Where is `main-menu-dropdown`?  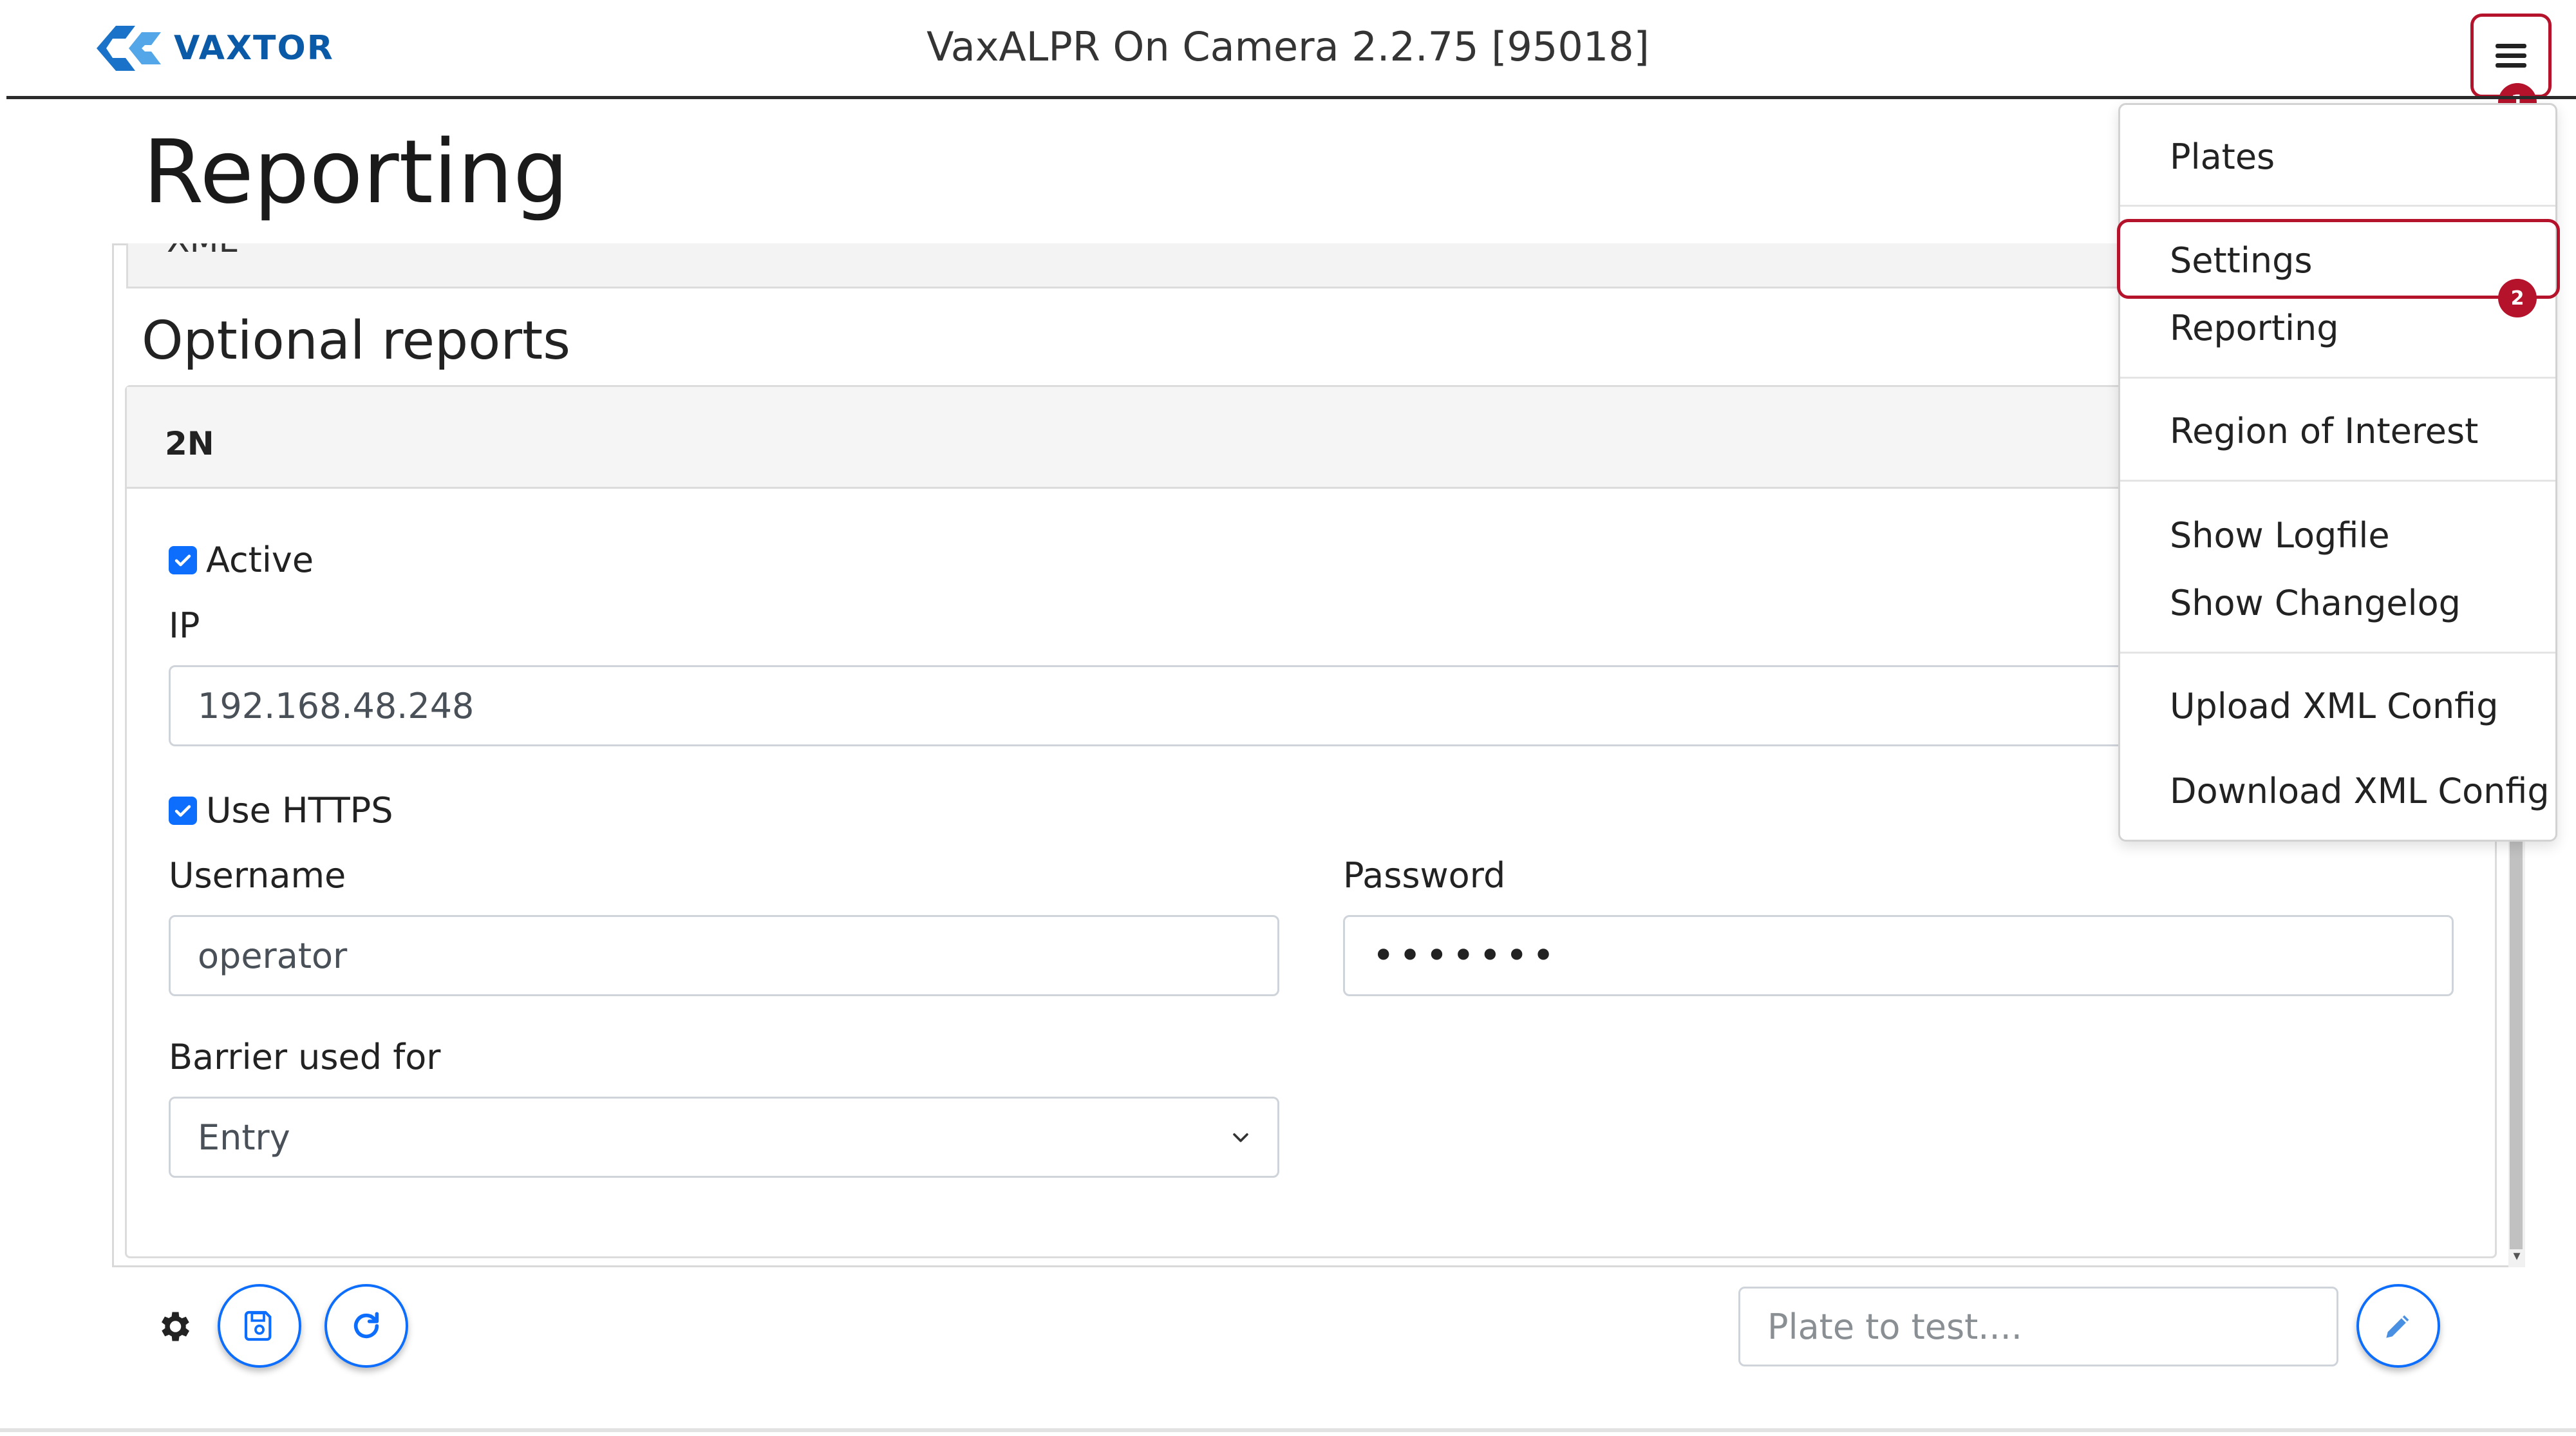 main-menu-dropdown is located at coordinates (2337, 472).